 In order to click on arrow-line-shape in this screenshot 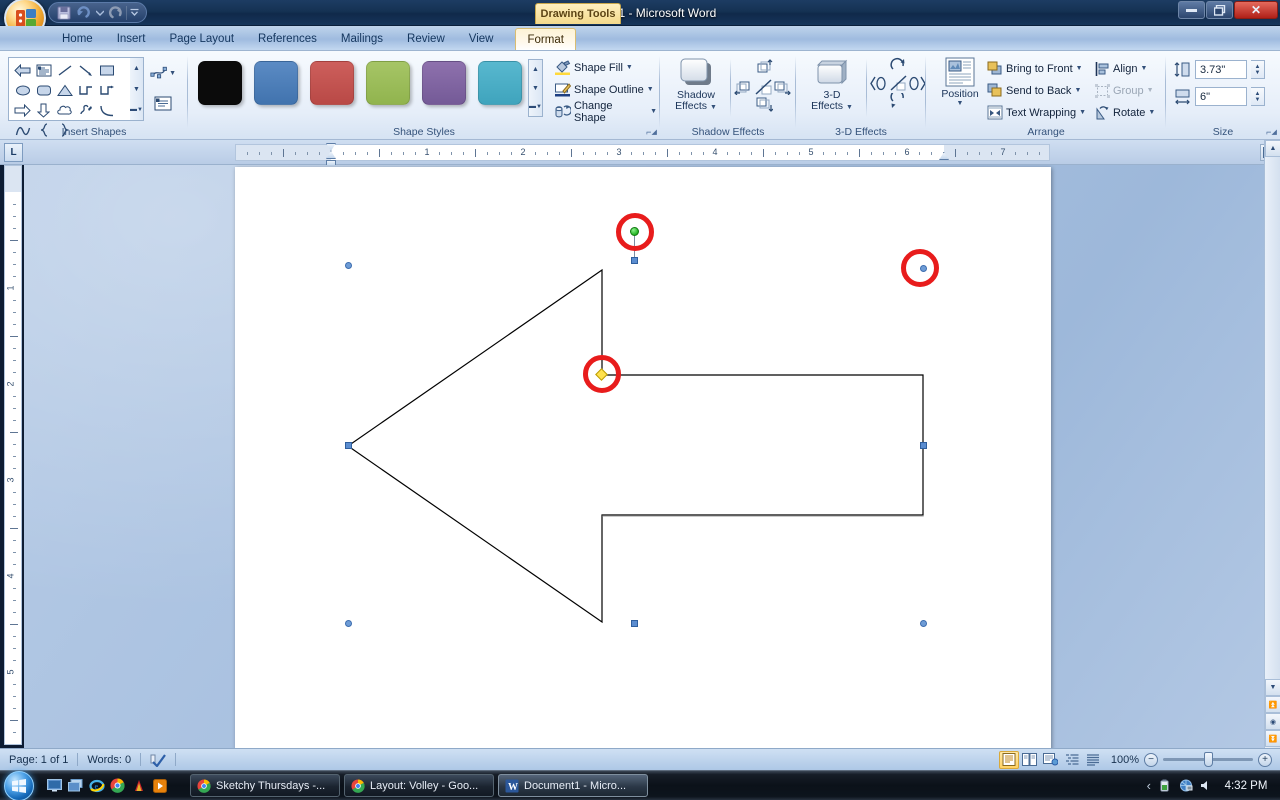, I will do `click(85, 70)`.